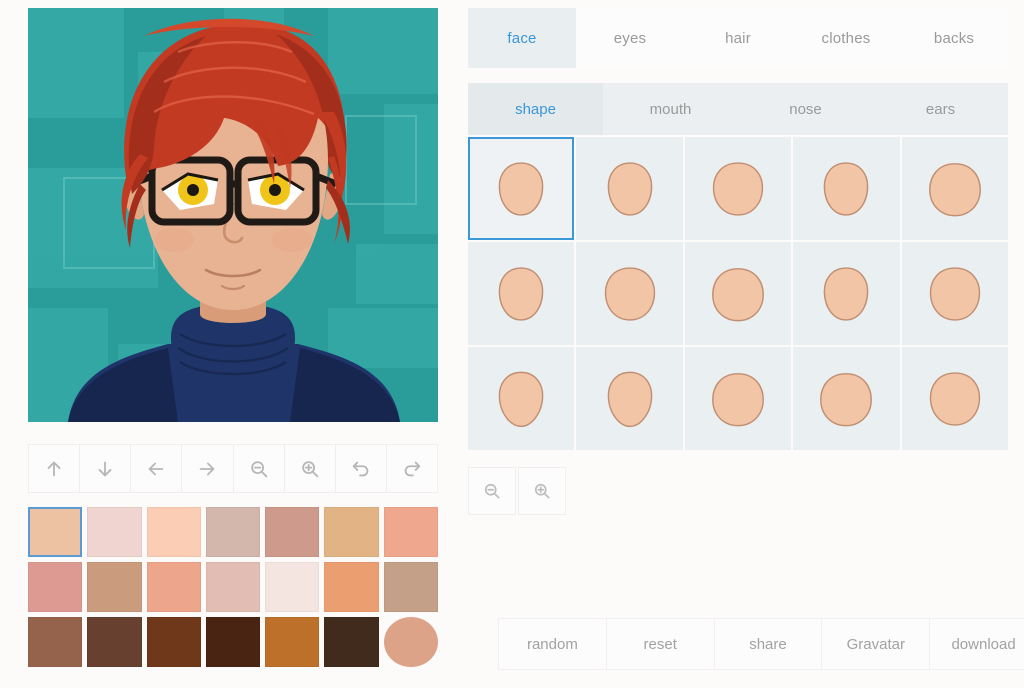 The width and height of the screenshot is (1024, 688). I want to click on tab-hair: hair, so click(738, 38).